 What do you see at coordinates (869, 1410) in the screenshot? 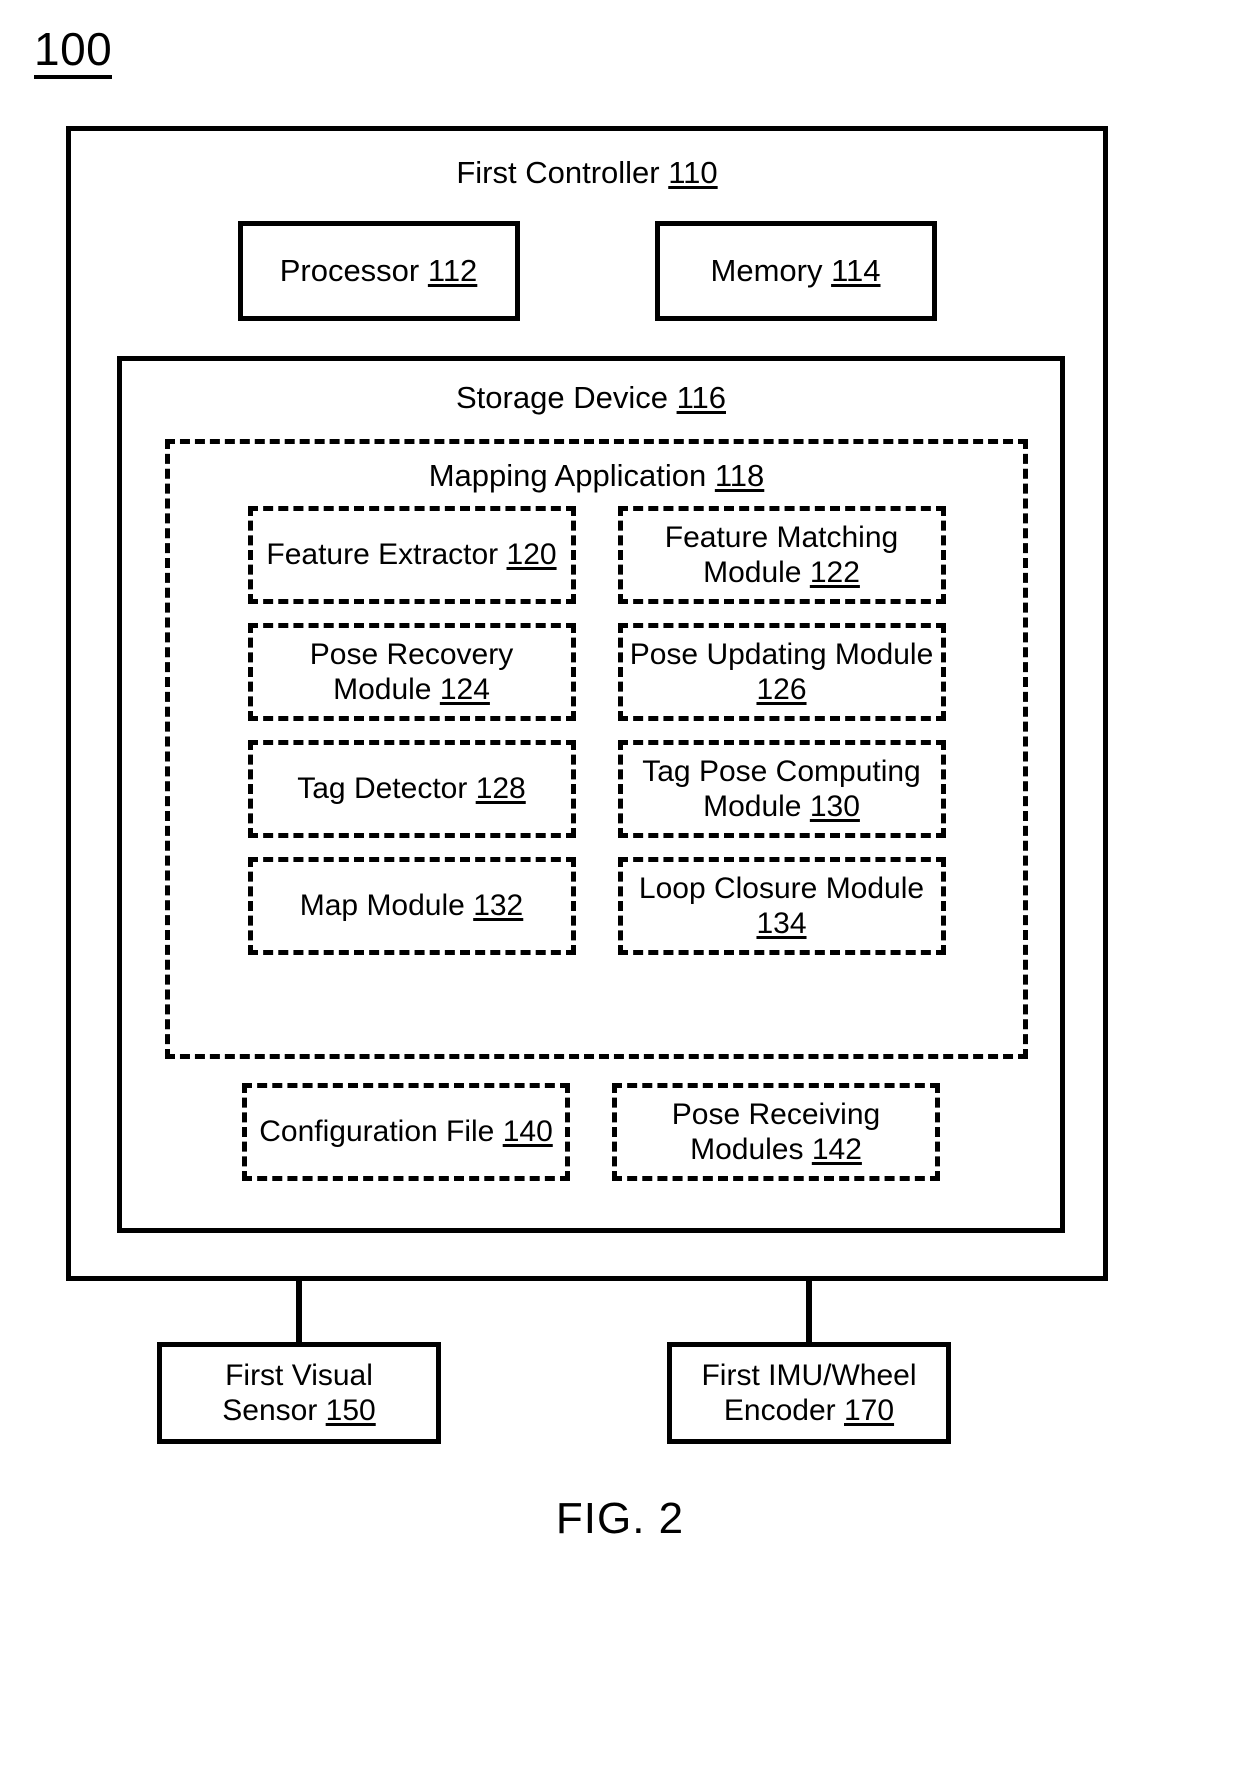
I see `first-imu-wheel-encoder-ref: 170` at bounding box center [869, 1410].